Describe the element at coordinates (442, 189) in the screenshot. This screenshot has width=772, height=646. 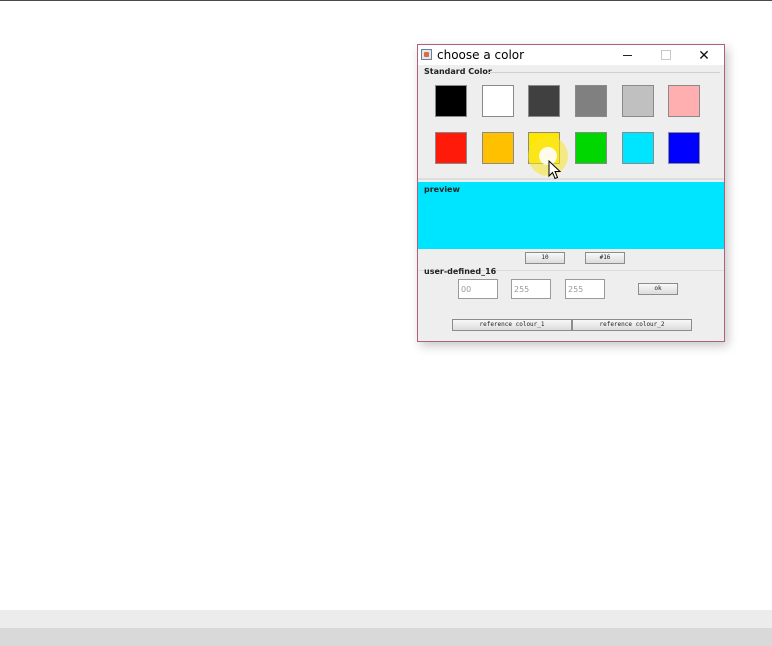
I see `preview-label: preview` at that location.